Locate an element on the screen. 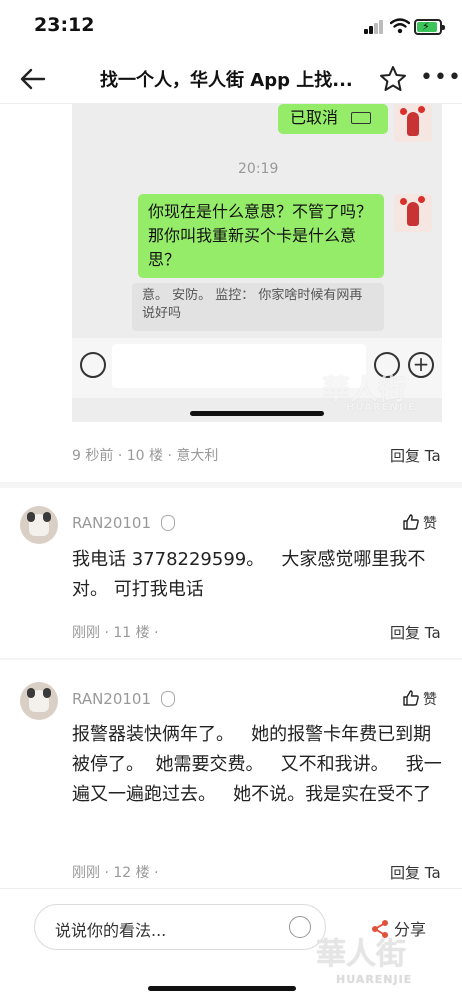 This screenshot has width=462, height=1000. post-time: 9 秒前 is located at coordinates (93, 456).